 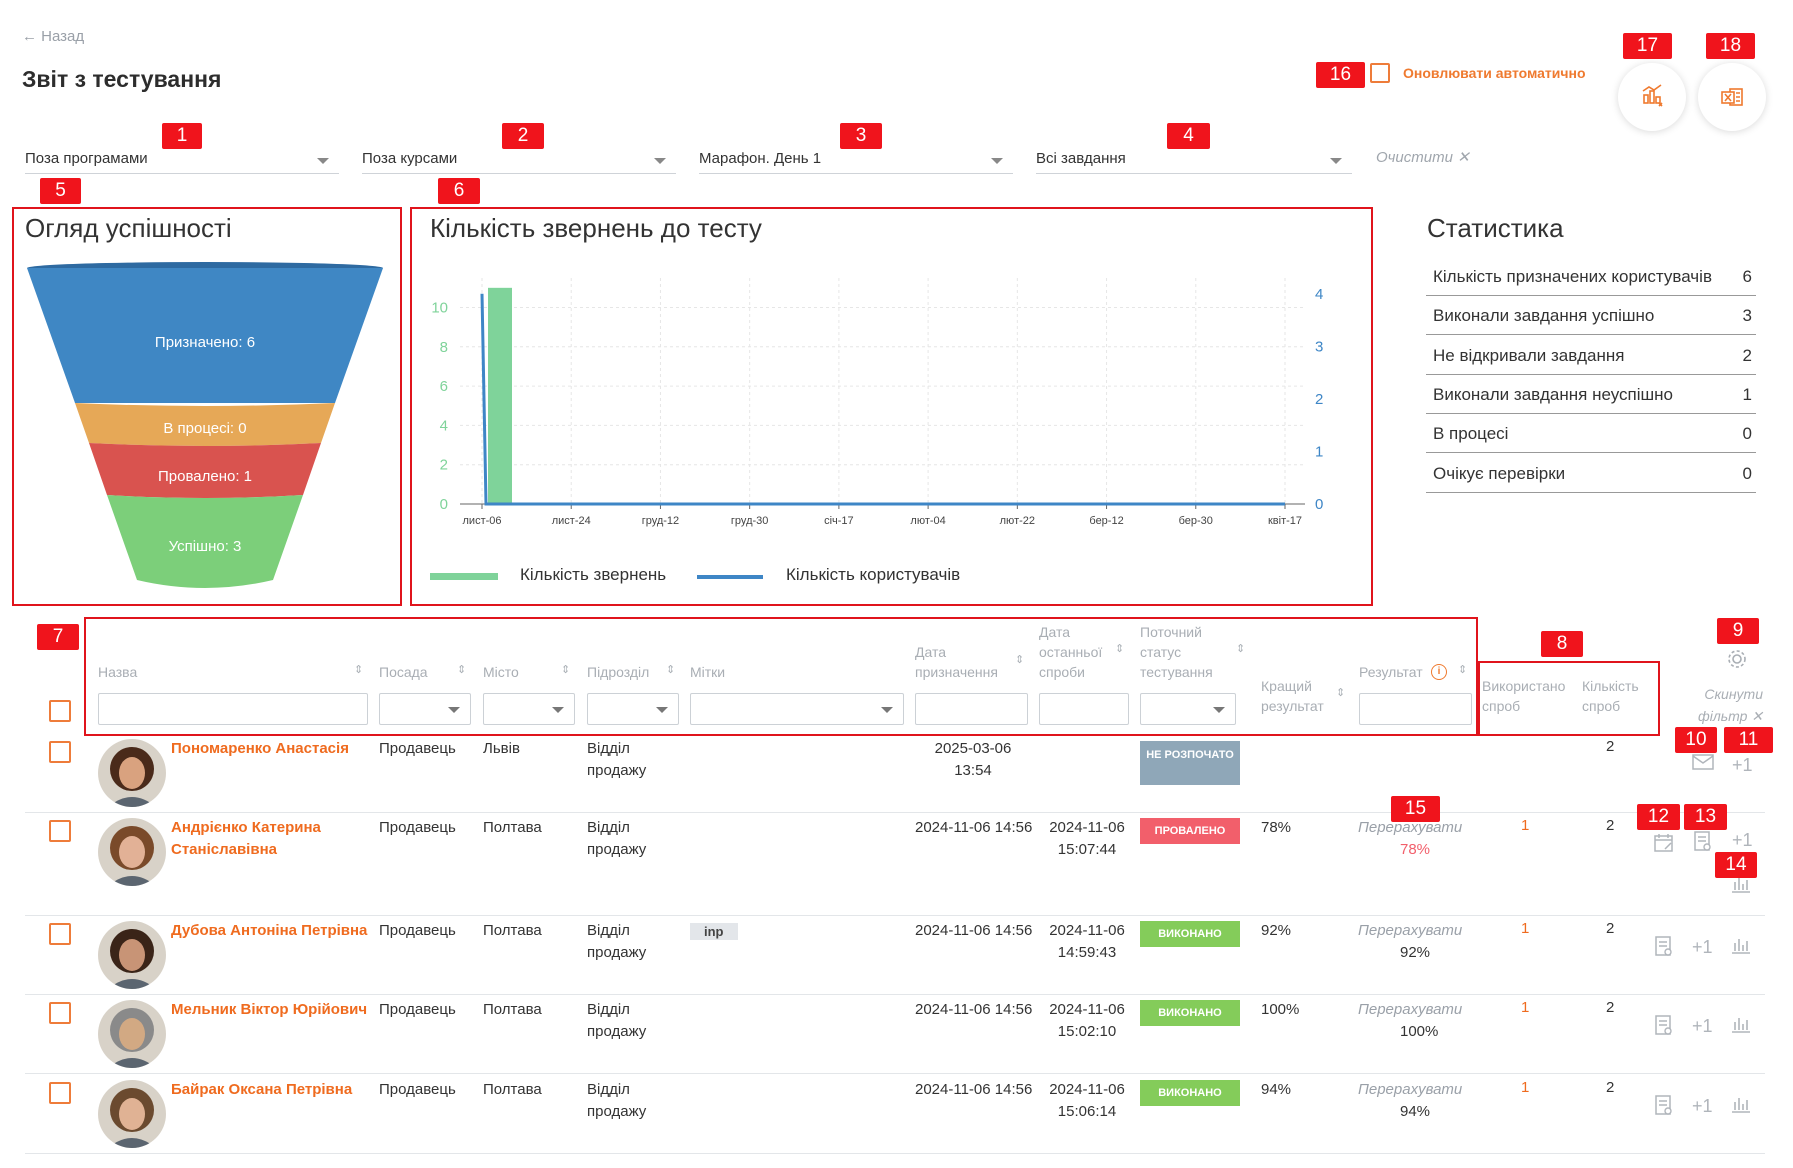 I want to click on tasks-select: Всі завдання, so click(x=1194, y=162).